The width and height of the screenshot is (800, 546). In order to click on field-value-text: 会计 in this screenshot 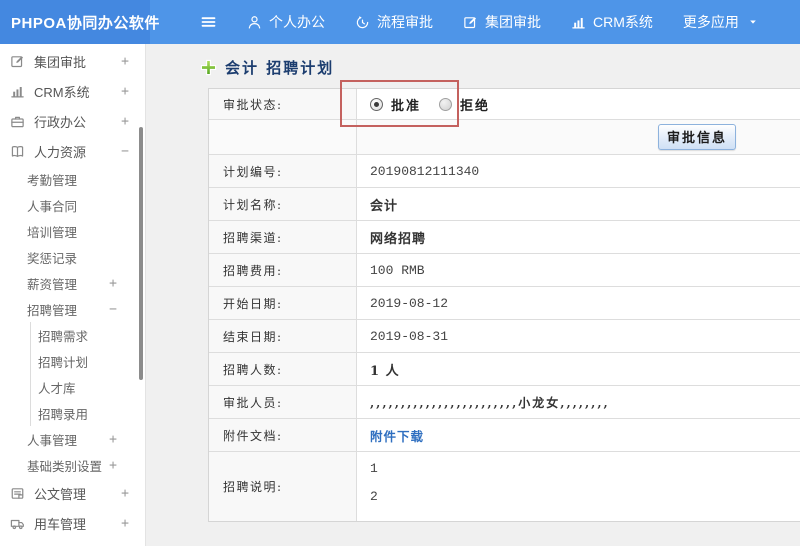, I will do `click(384, 206)`.